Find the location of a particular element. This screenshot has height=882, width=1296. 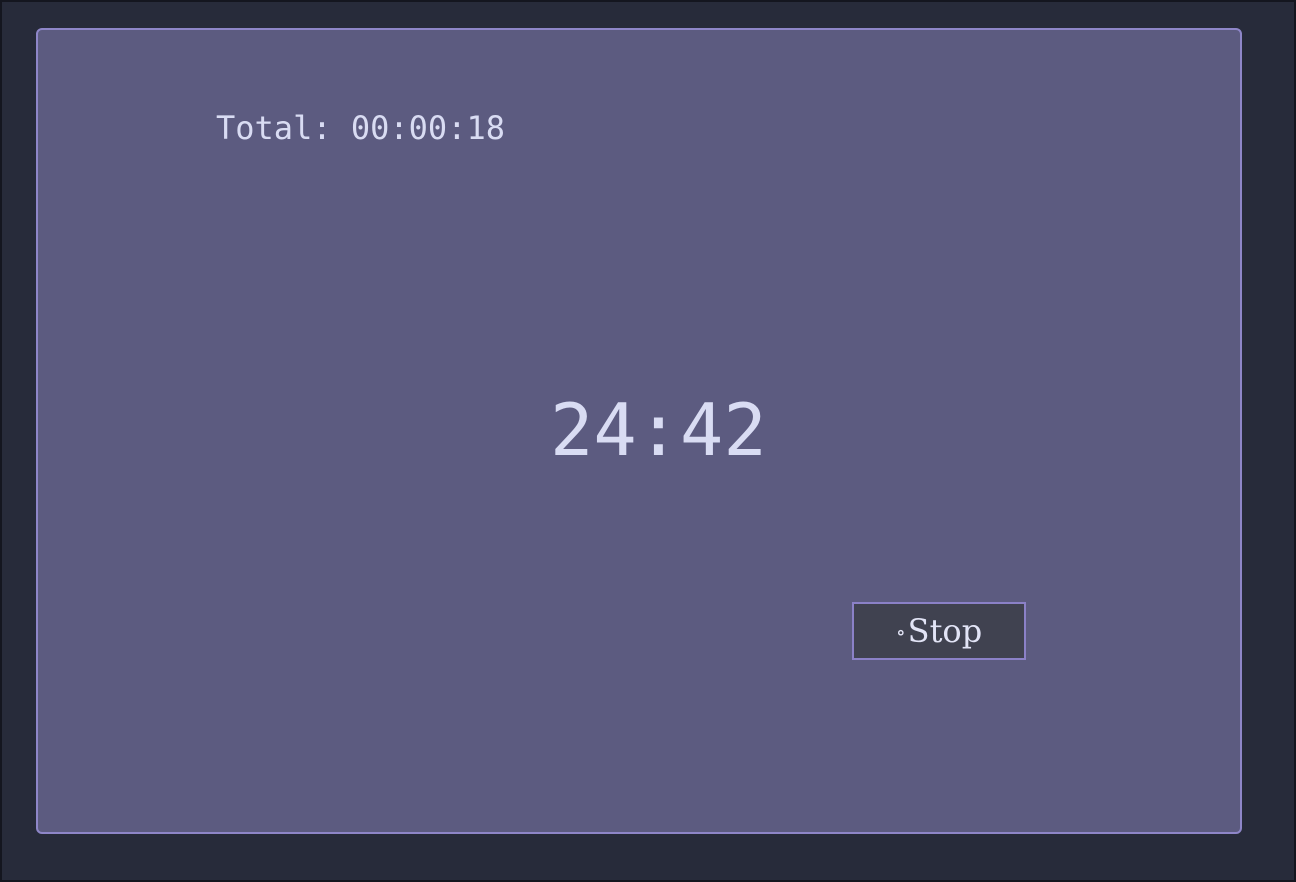

total-time: Total: 00:00:18 is located at coordinates (360, 128).